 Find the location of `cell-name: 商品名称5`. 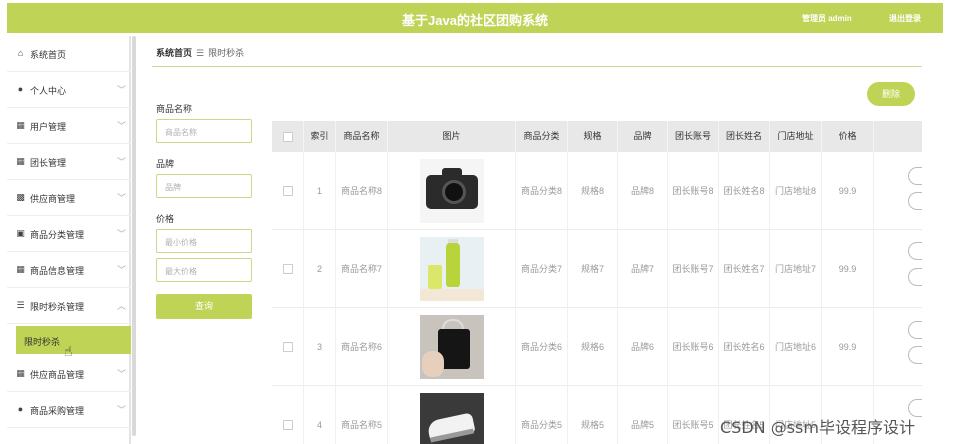

cell-name: 商品名称5 is located at coordinates (362, 415).